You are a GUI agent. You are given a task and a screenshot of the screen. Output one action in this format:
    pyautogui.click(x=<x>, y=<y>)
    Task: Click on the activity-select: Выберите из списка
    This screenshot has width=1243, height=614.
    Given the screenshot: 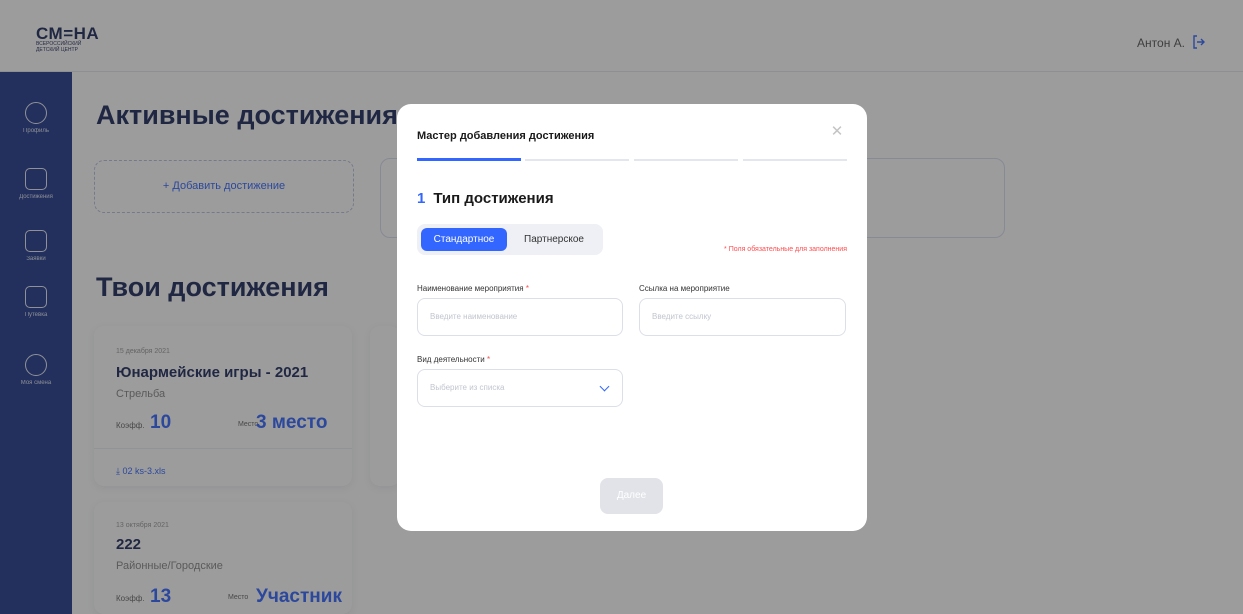 What is the action you would take?
    pyautogui.click(x=520, y=388)
    